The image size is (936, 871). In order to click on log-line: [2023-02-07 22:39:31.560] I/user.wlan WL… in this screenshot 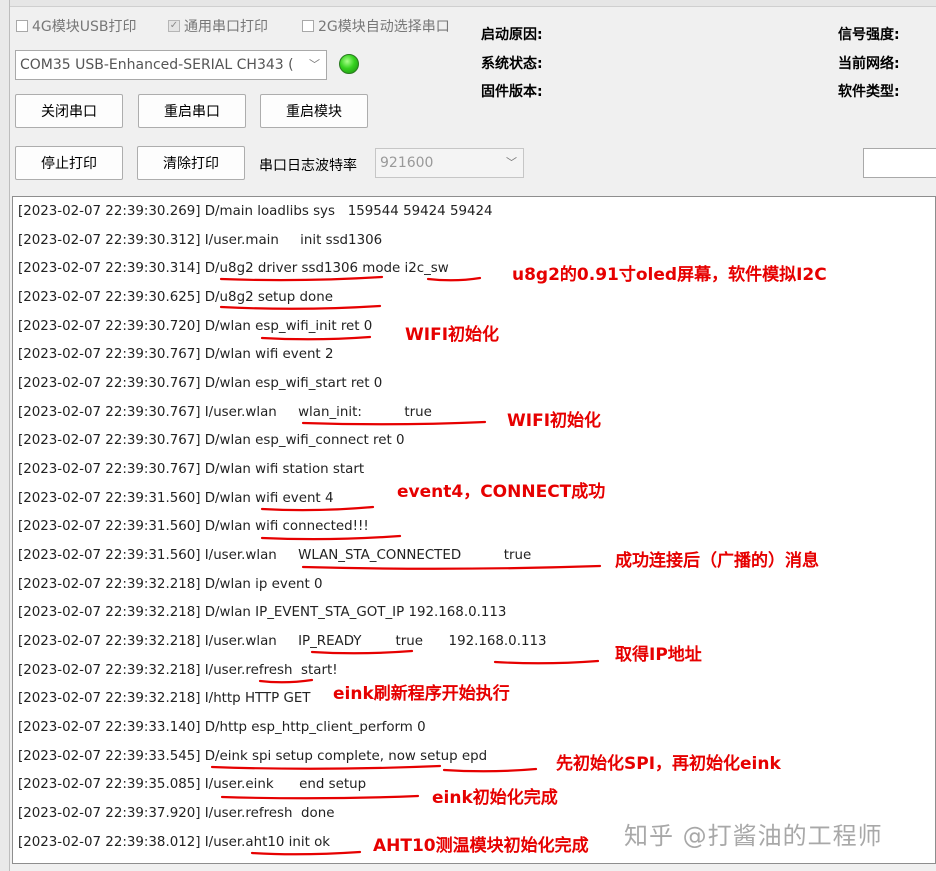, I will do `click(275, 555)`.